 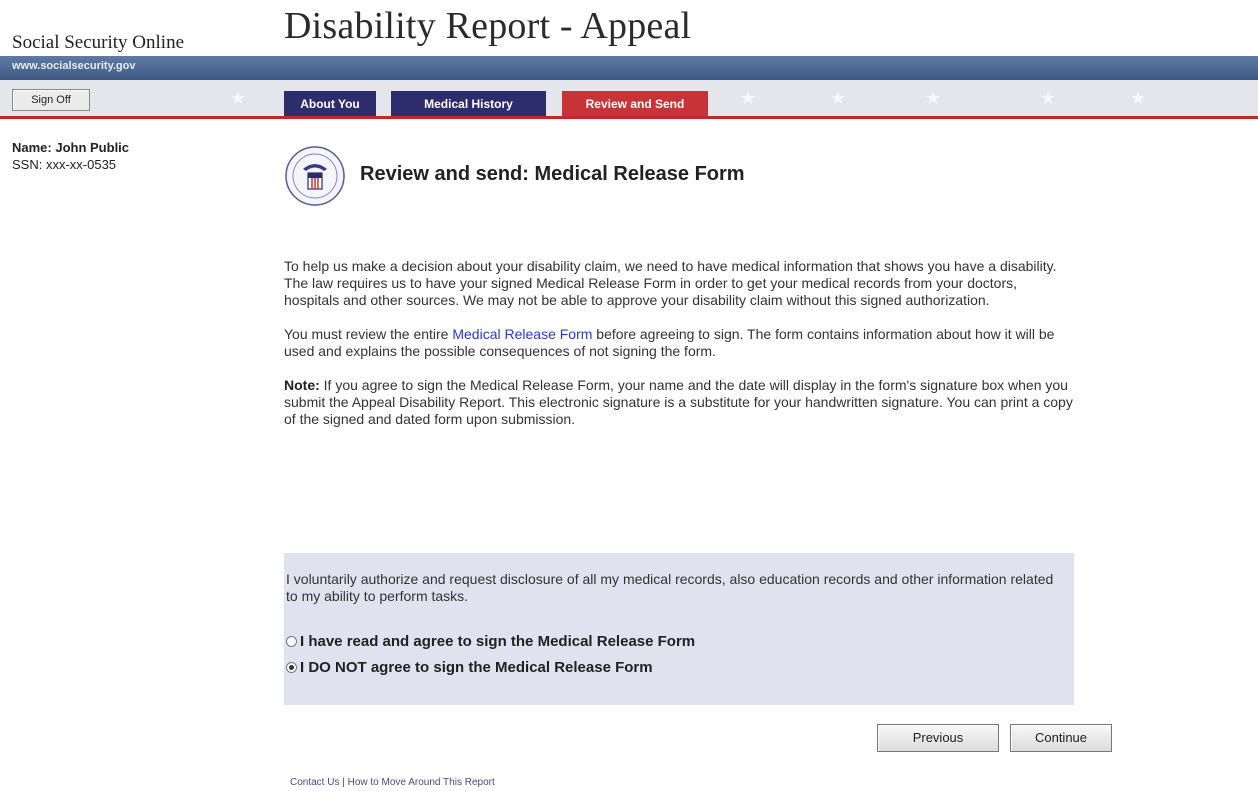 I want to click on sign-off-button: Sign Off, so click(x=51, y=100).